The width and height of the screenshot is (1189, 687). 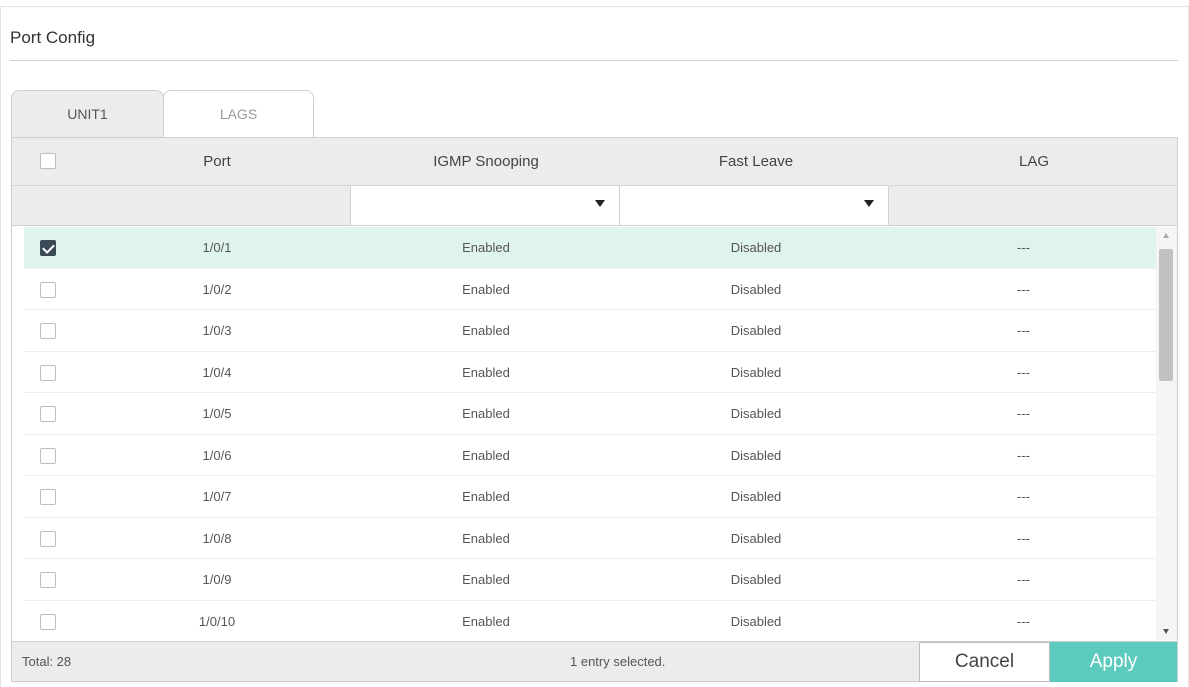 I want to click on table-row: 1/0/8 Enabled Disabled ---, so click(x=590, y=538).